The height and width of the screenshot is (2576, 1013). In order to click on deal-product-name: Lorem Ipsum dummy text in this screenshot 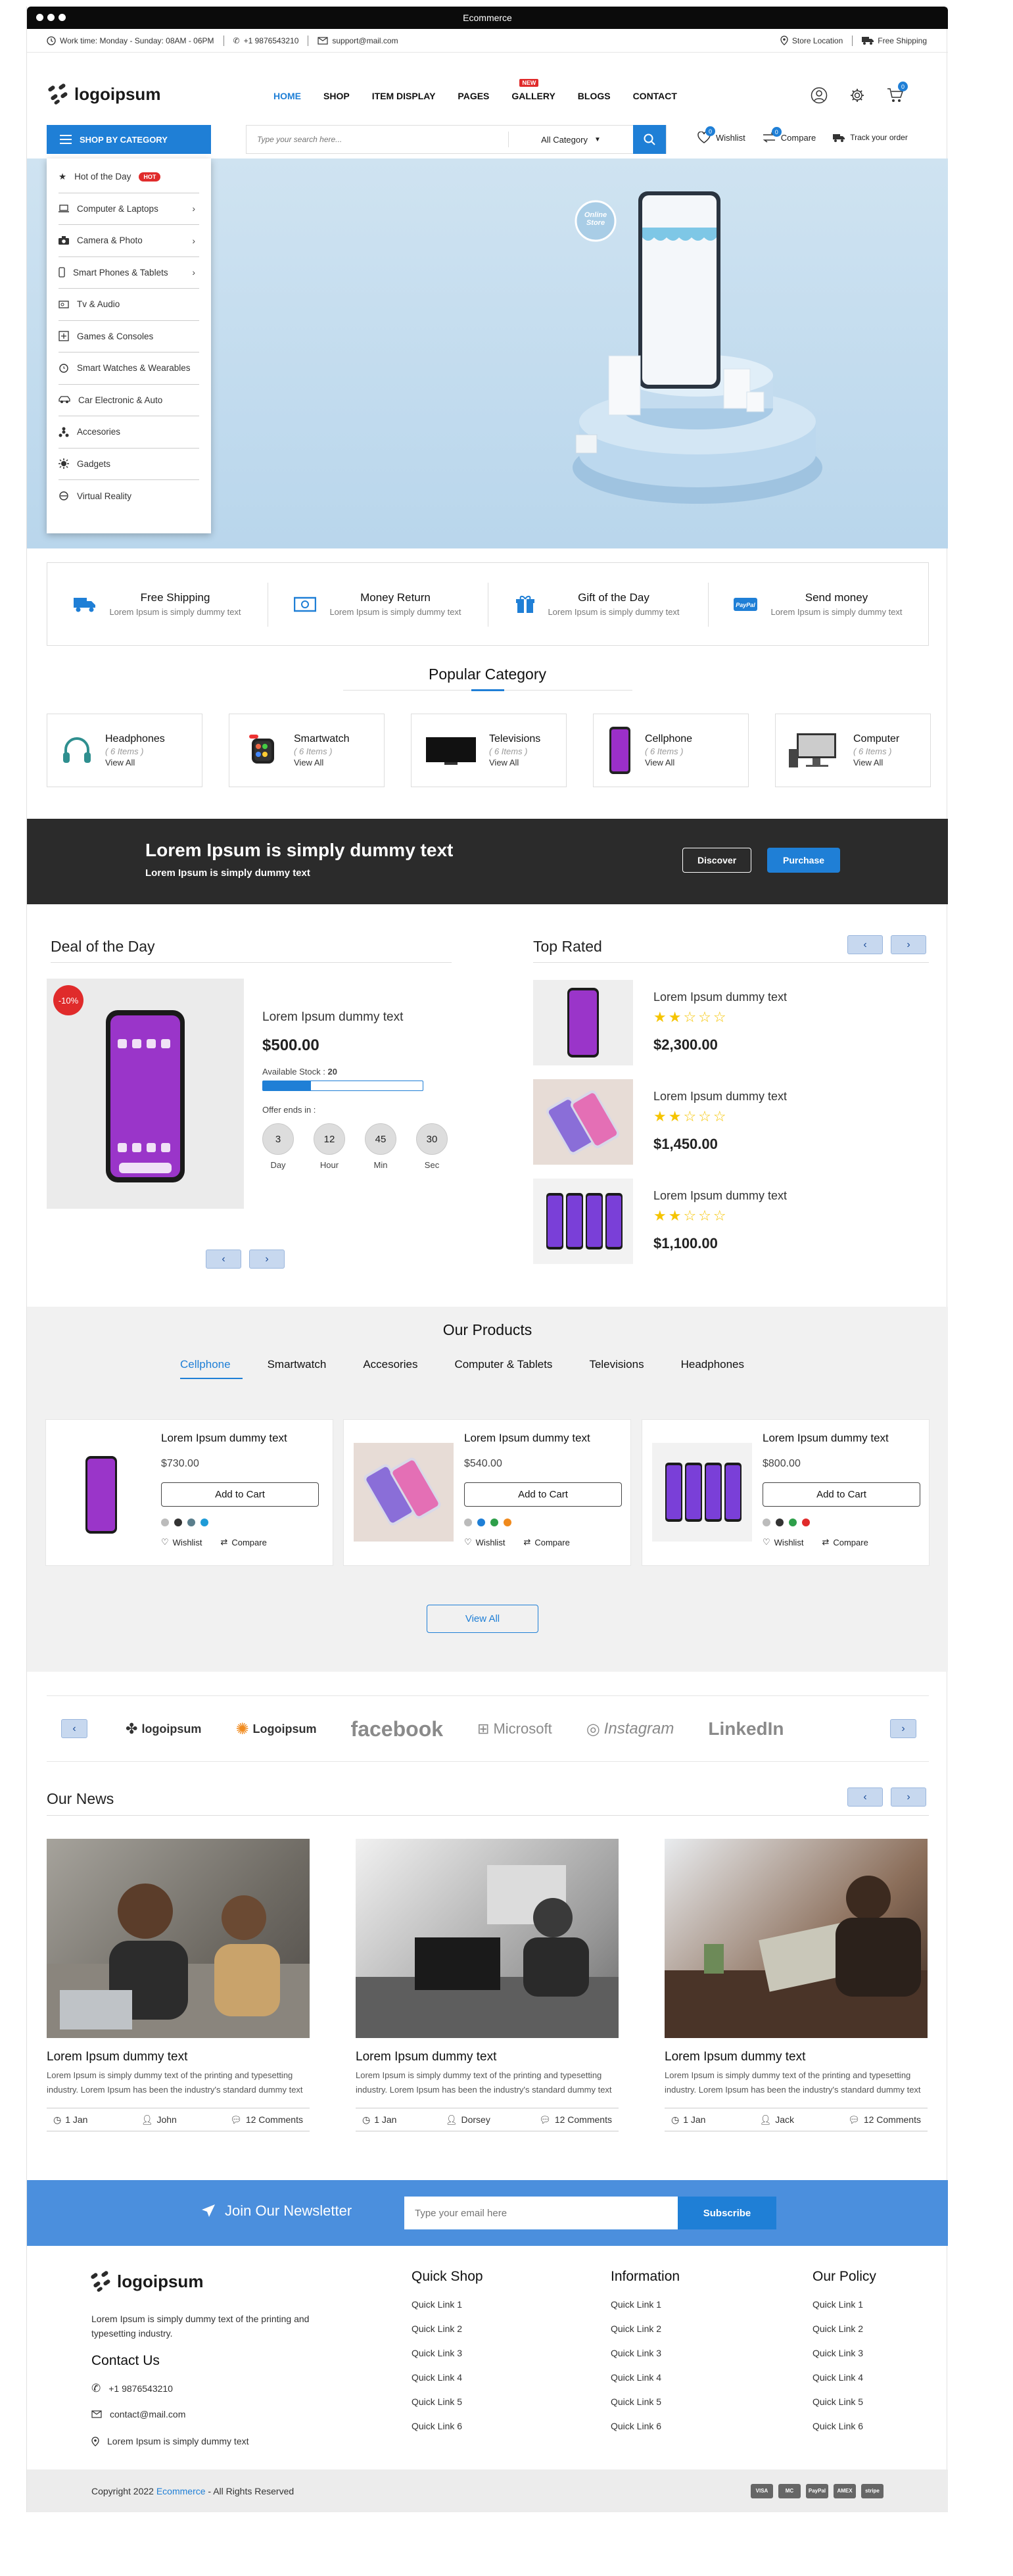, I will do `click(332, 1018)`.